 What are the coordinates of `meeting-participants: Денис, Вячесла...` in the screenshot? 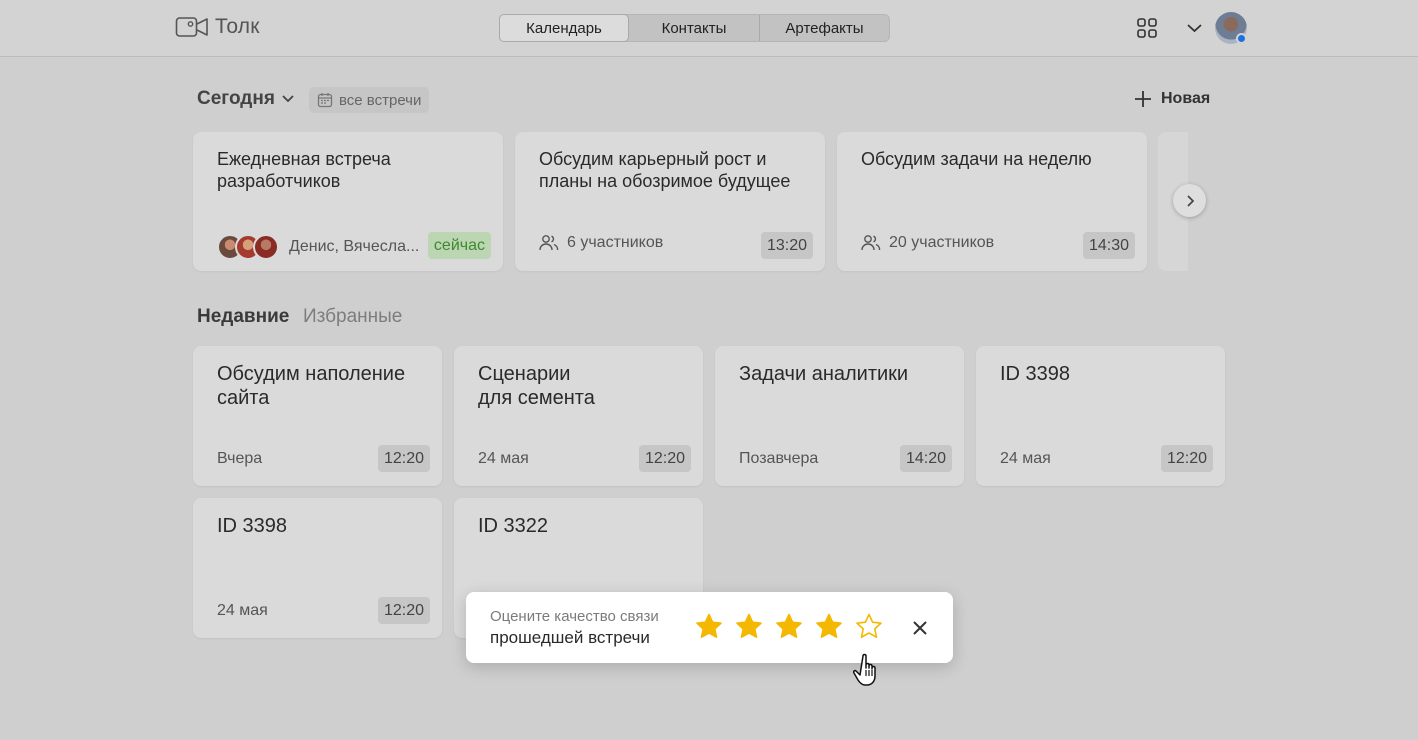 It's located at (318, 247).